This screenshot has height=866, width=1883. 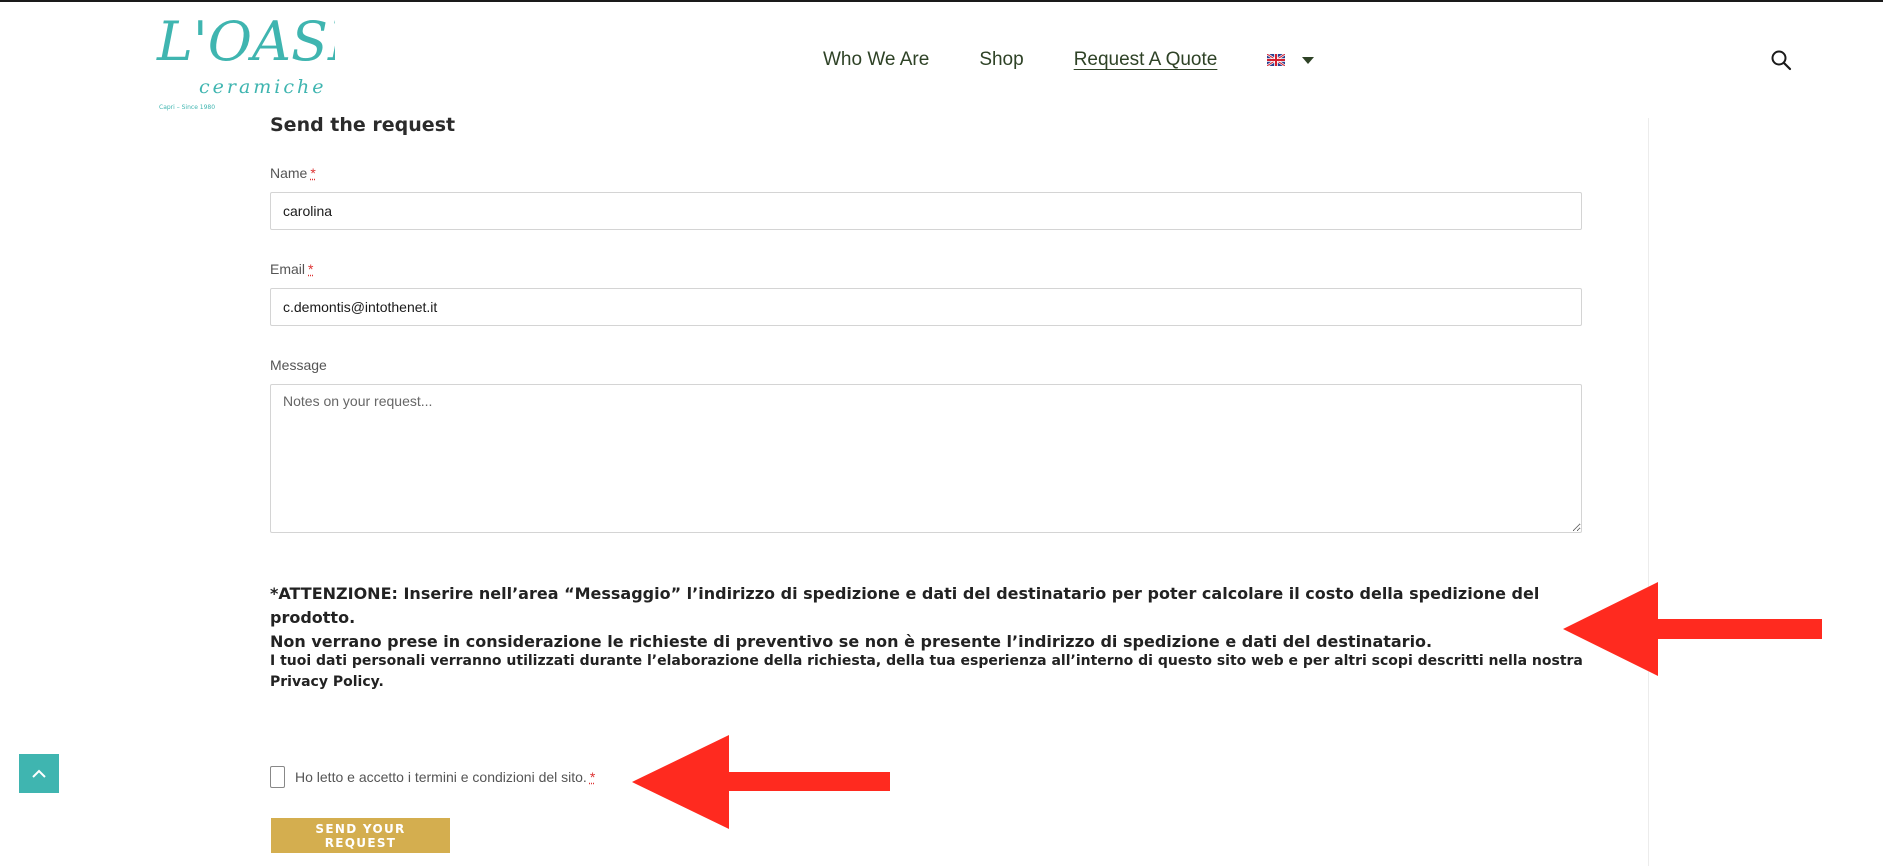 I want to click on name-label-text: Name, so click(x=289, y=173).